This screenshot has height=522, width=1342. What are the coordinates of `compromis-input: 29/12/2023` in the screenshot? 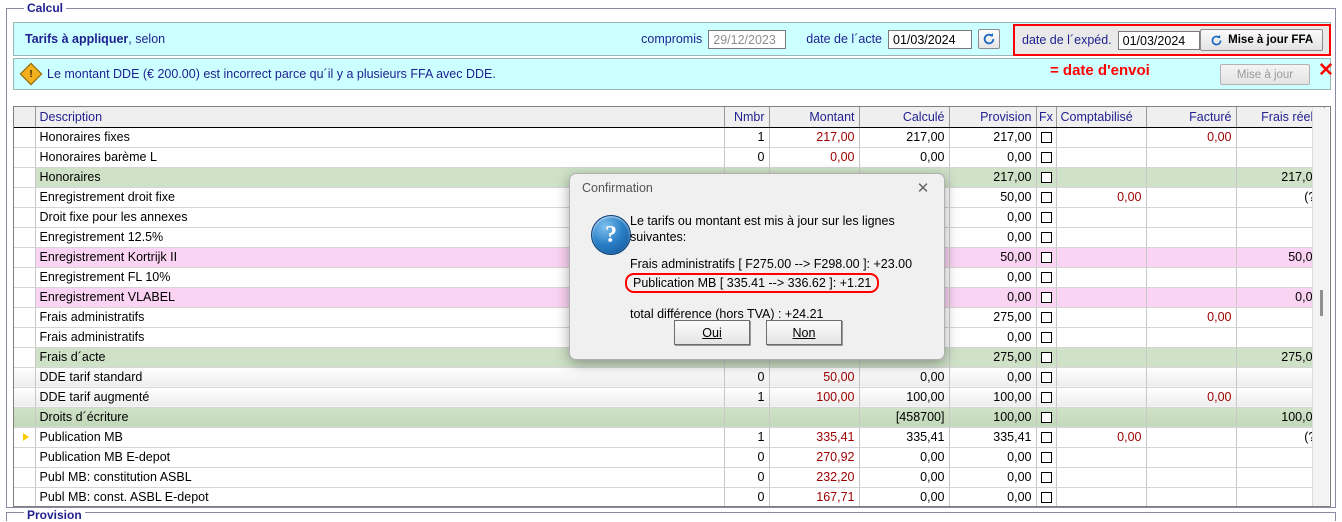 It's located at (747, 39).